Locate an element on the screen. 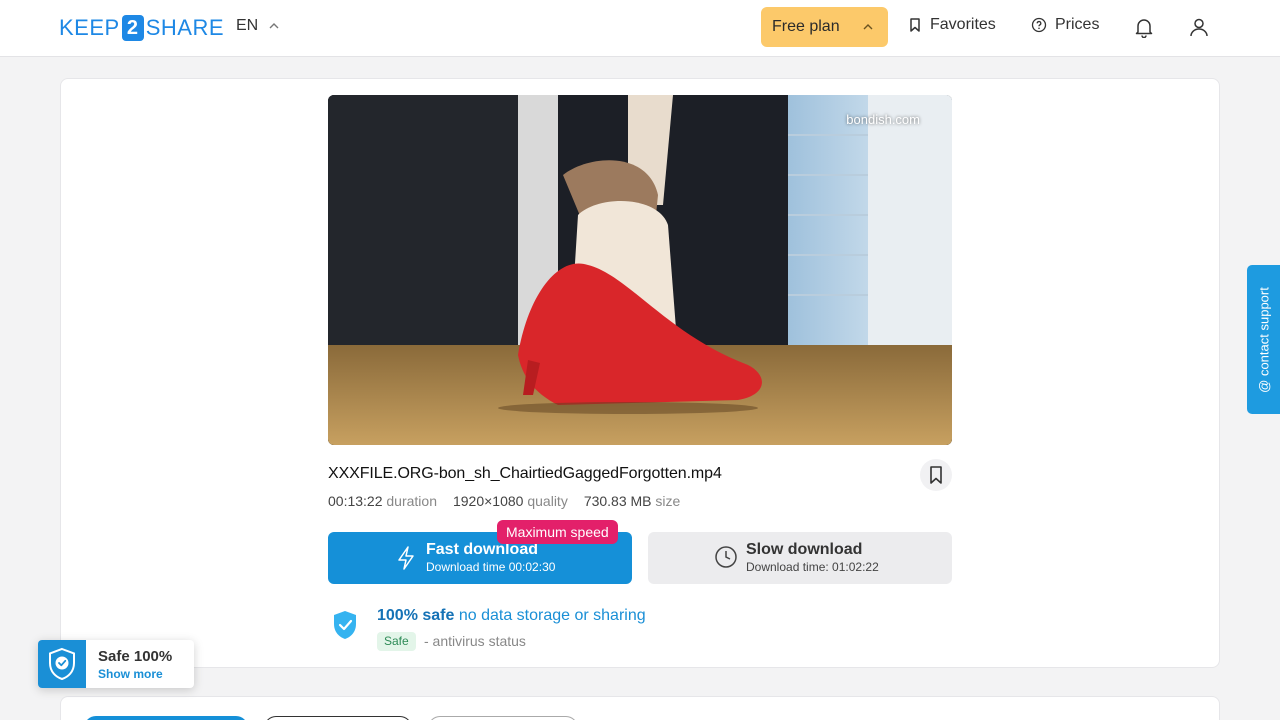  fast-download-time: Download time 00:02:30 is located at coordinates (491, 567).